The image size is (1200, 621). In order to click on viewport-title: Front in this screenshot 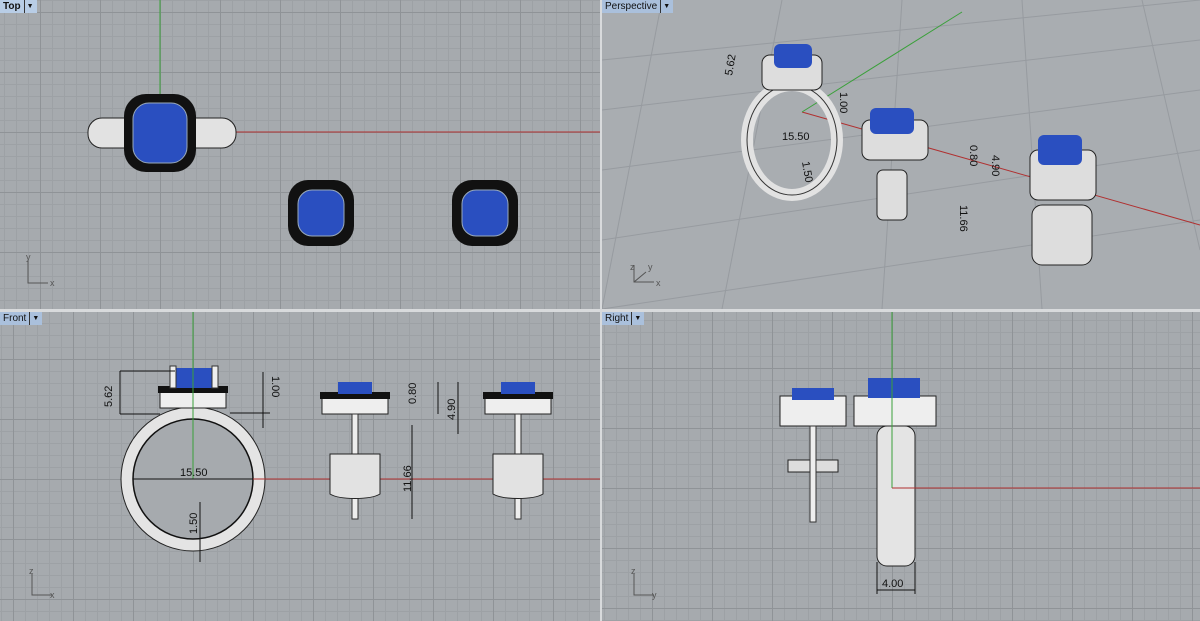, I will do `click(15, 318)`.